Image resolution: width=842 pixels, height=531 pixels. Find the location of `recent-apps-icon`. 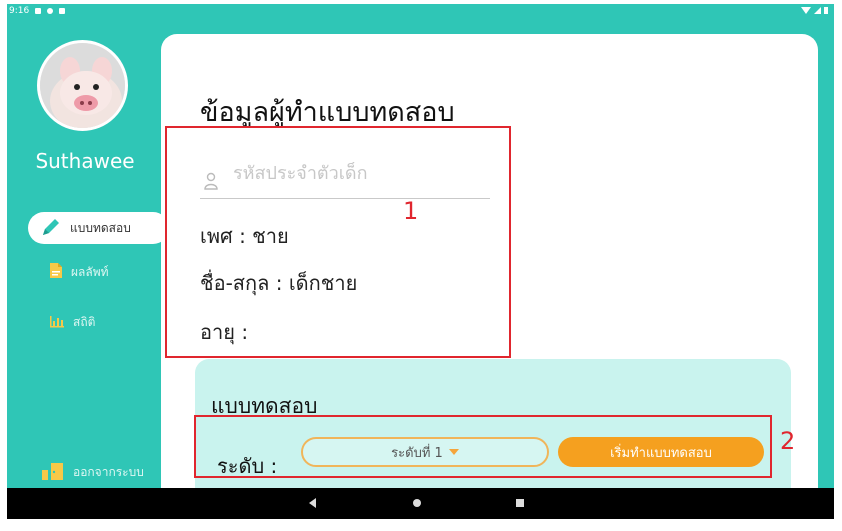

recent-apps-icon is located at coordinates (520, 503).